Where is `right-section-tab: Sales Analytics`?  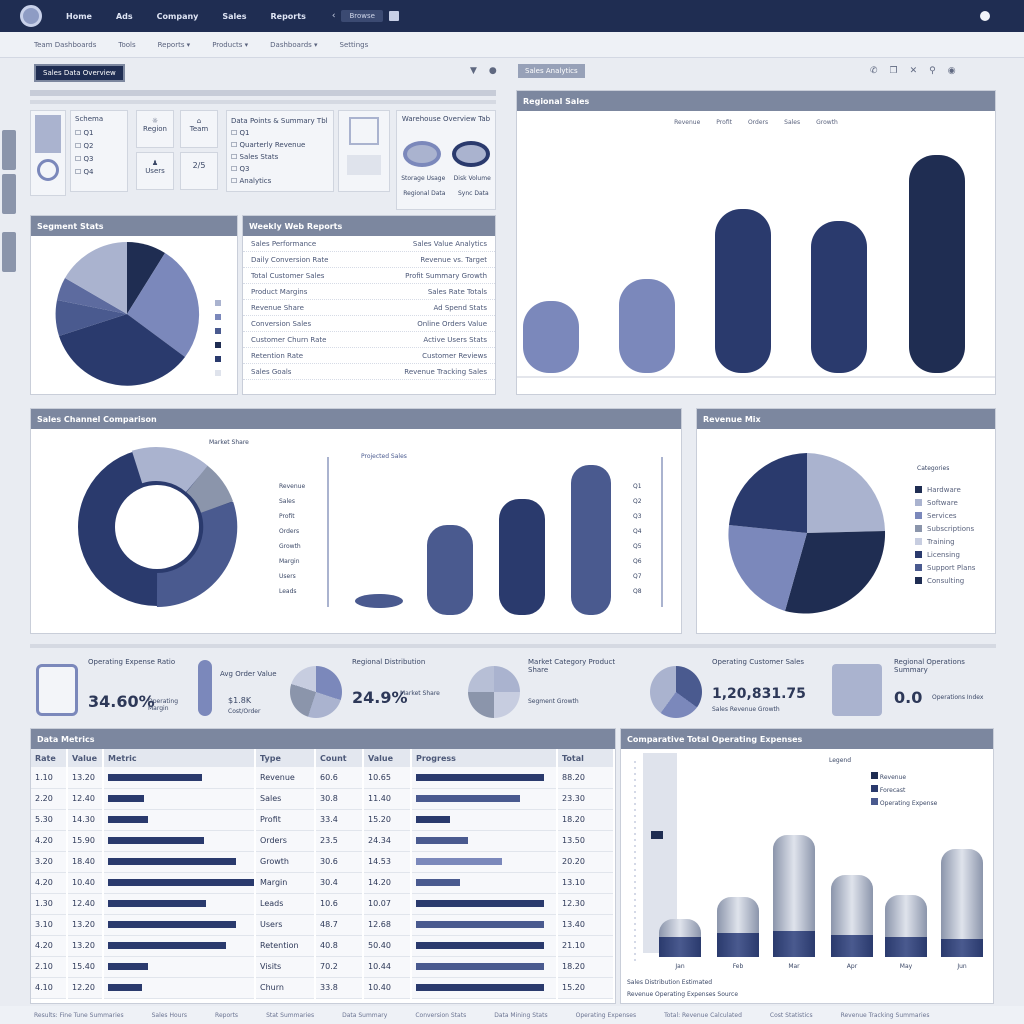
right-section-tab: Sales Analytics is located at coordinates (551, 71).